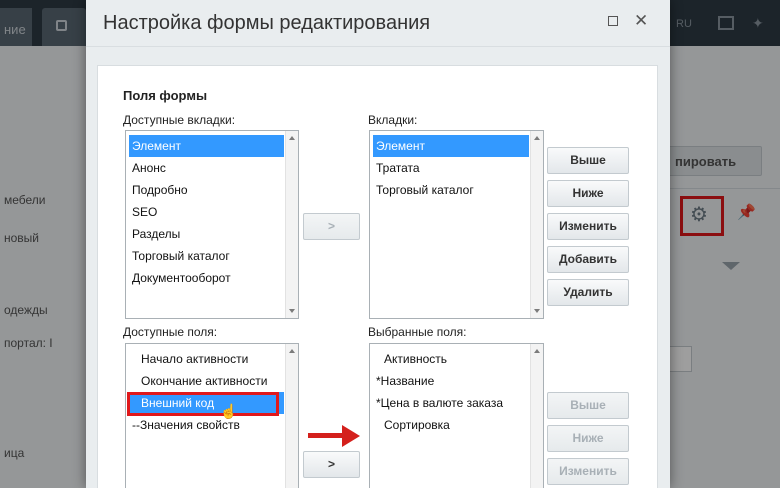 This screenshot has width=780, height=488. What do you see at coordinates (613, 21) in the screenshot?
I see `maximize-icon` at bounding box center [613, 21].